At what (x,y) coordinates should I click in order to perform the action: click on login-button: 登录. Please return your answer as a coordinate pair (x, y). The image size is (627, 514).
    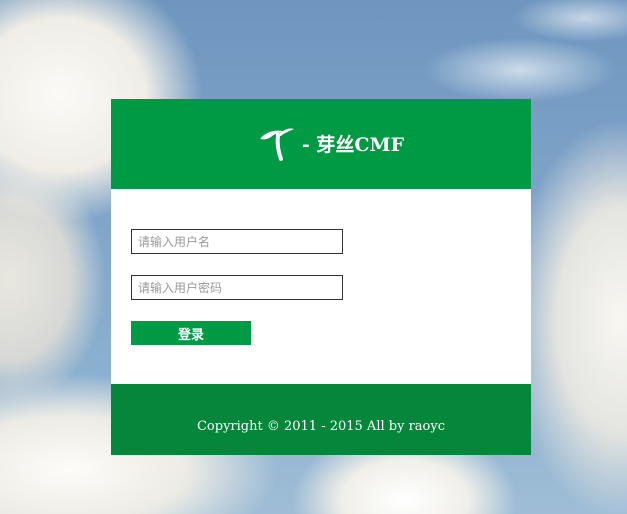
    Looking at the image, I should click on (191, 333).